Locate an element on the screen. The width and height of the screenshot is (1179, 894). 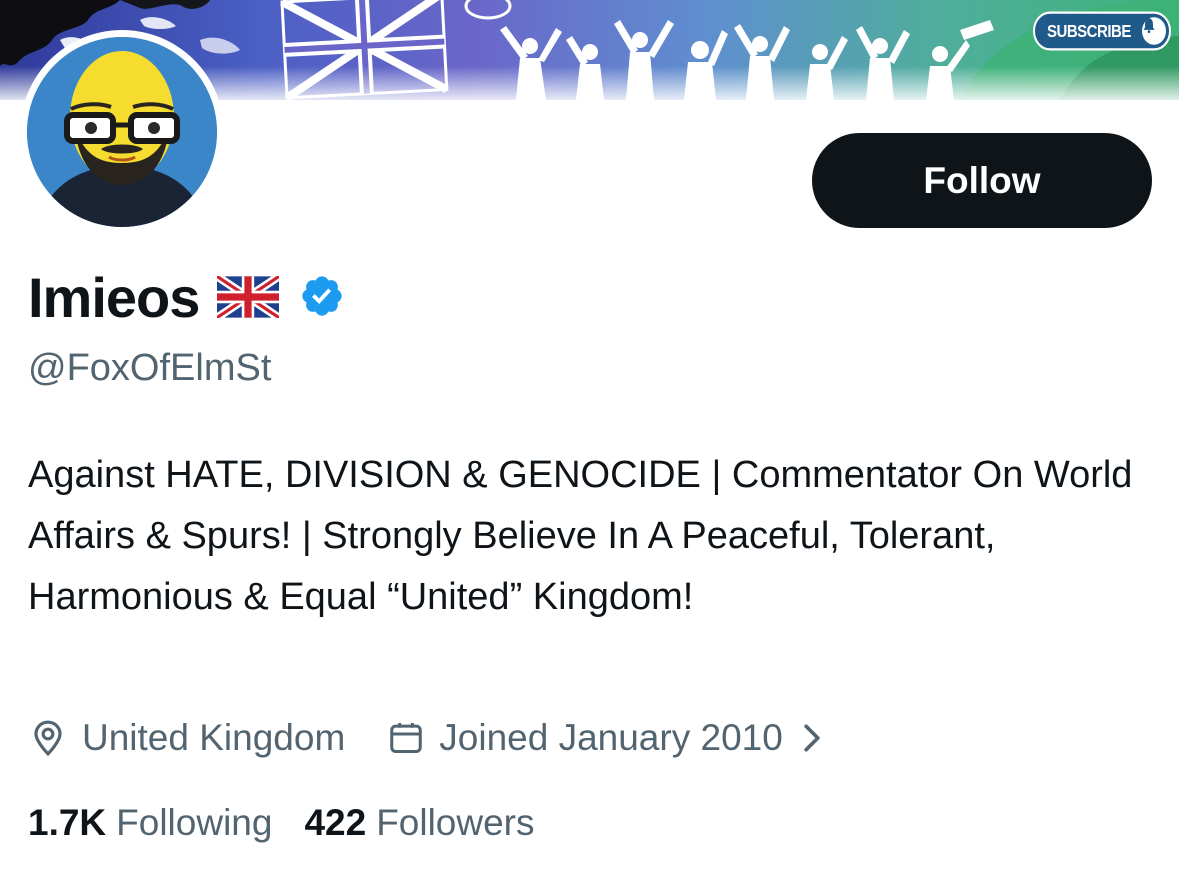
bell-icon is located at coordinates (1154, 31).